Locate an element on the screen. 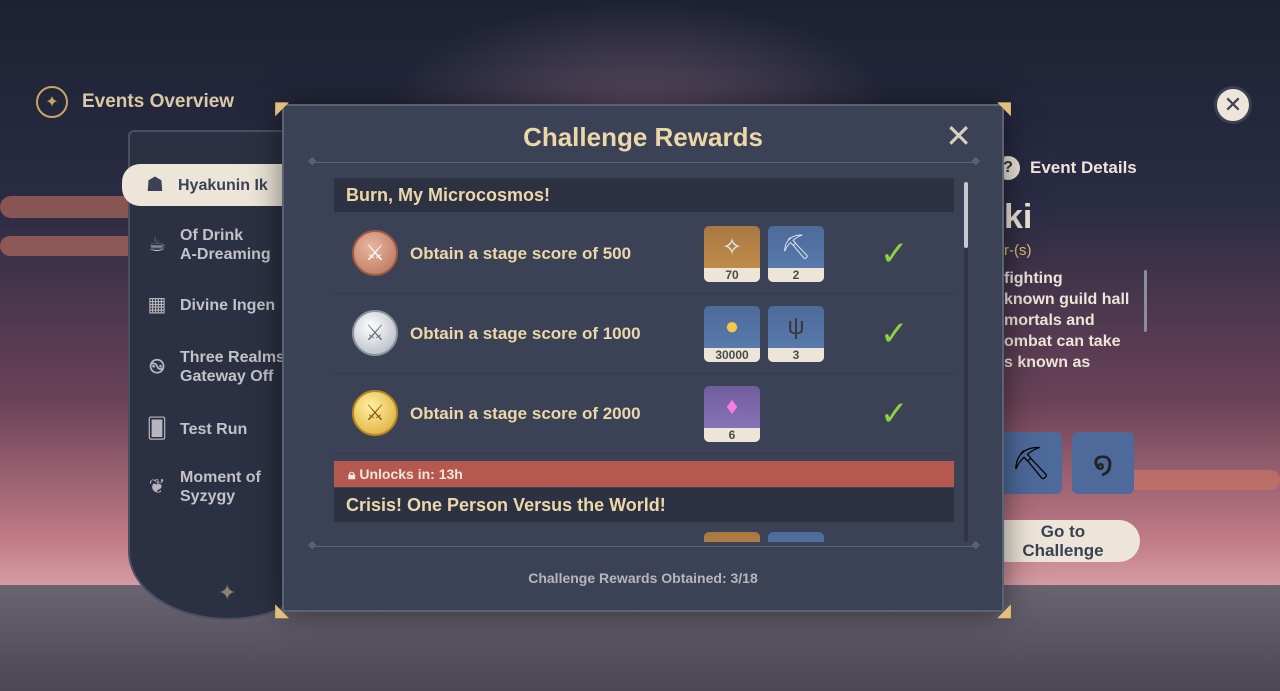 Image resolution: width=1280 pixels, height=691 pixels. mora-icon: ● is located at coordinates (732, 326).